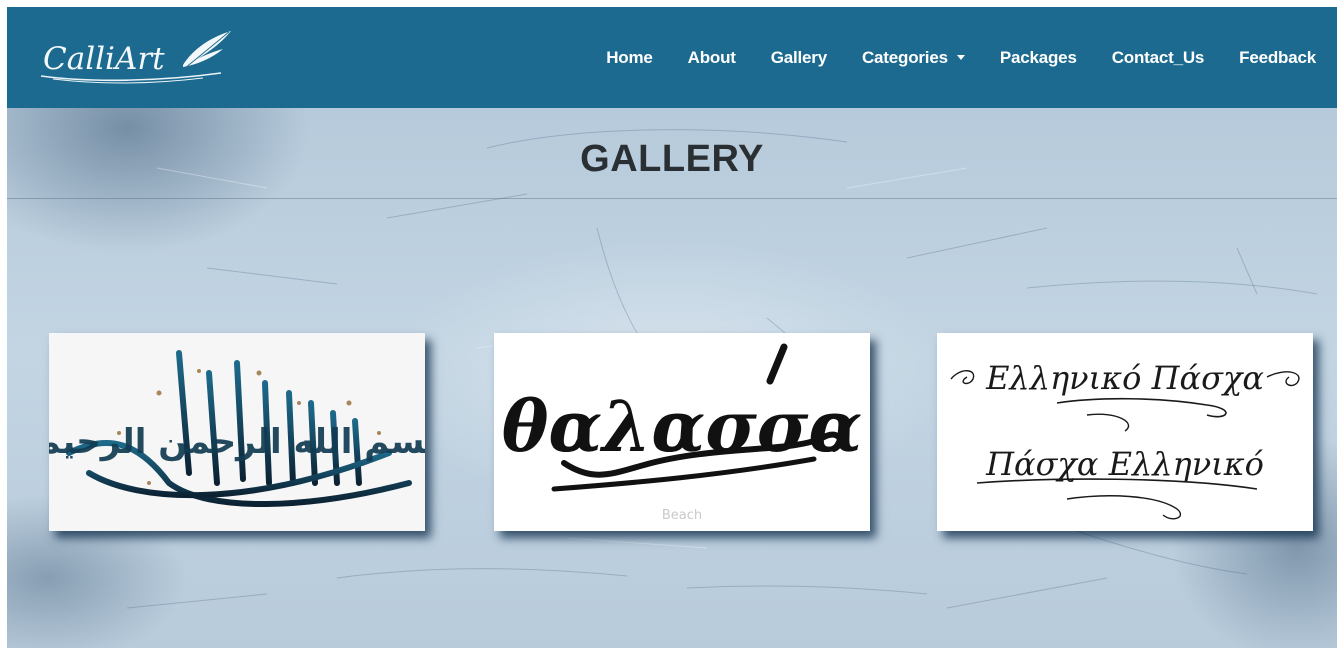  What do you see at coordinates (1124, 378) in the screenshot?
I see `artwork-text-top: Ελληνικό Πάσχα` at bounding box center [1124, 378].